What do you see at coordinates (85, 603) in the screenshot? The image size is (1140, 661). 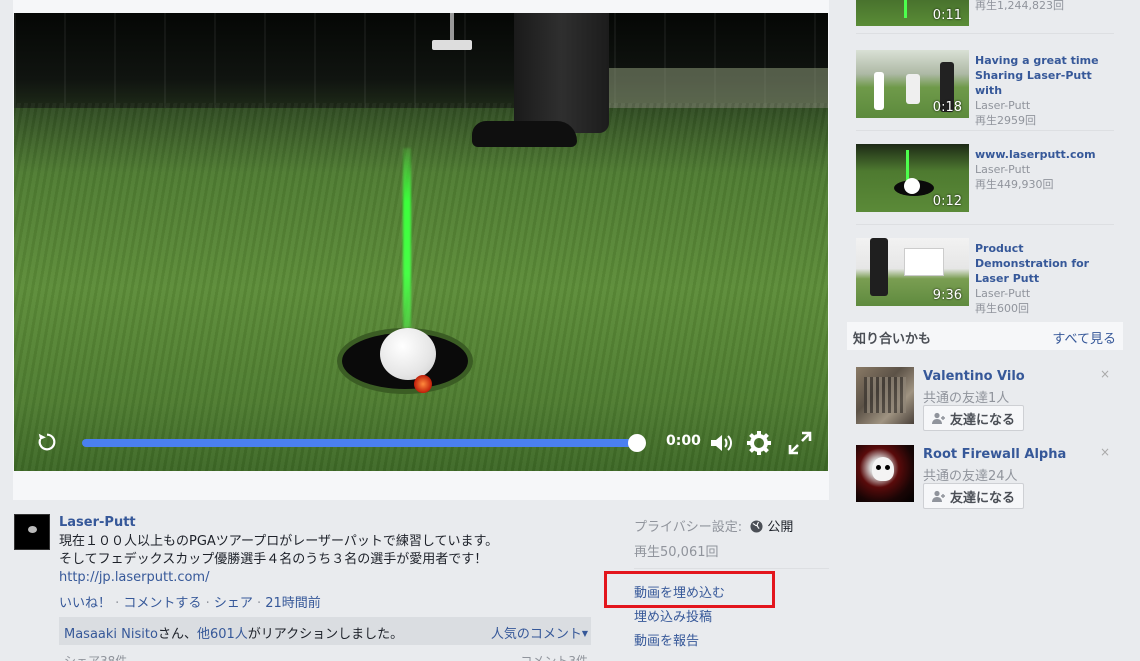 I see `like-link: いいね！` at bounding box center [85, 603].